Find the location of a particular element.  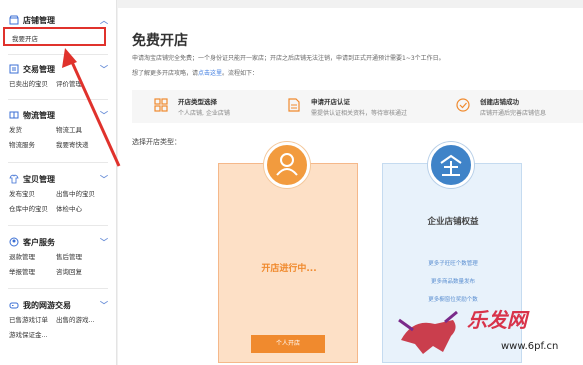

step-title: 创建店铺成功 is located at coordinates (499, 102).